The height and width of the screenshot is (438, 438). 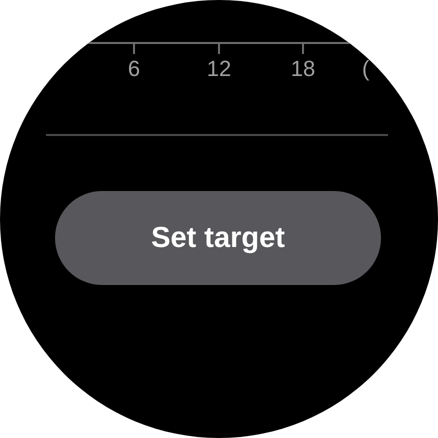 I want to click on axis-label: 18, so click(x=303, y=69).